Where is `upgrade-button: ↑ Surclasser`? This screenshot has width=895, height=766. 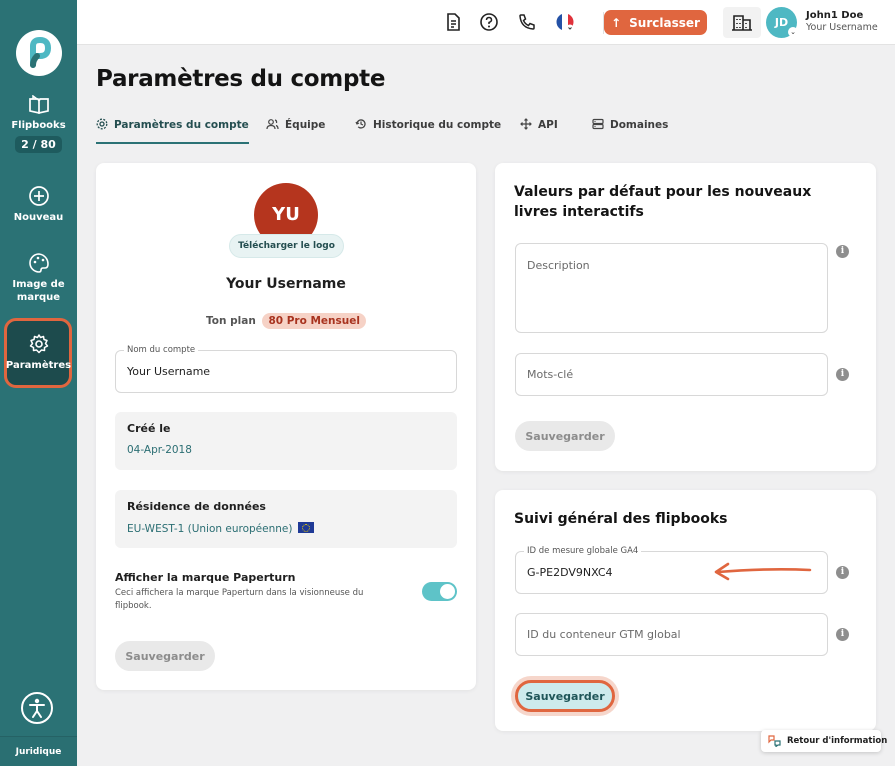 upgrade-button: ↑ Surclasser is located at coordinates (655, 22).